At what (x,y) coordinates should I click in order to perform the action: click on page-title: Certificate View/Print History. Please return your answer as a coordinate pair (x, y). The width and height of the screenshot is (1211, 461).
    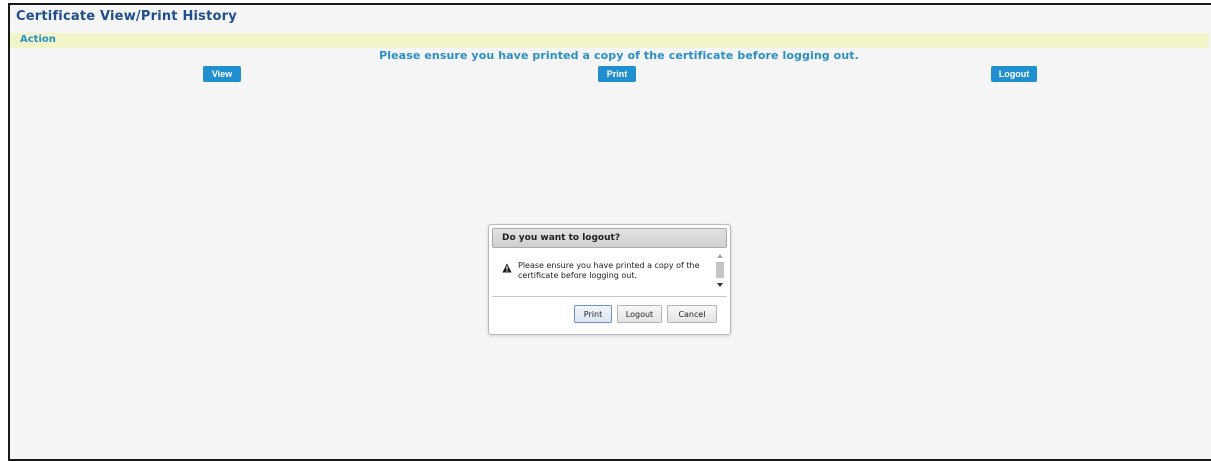
    Looking at the image, I should click on (126, 16).